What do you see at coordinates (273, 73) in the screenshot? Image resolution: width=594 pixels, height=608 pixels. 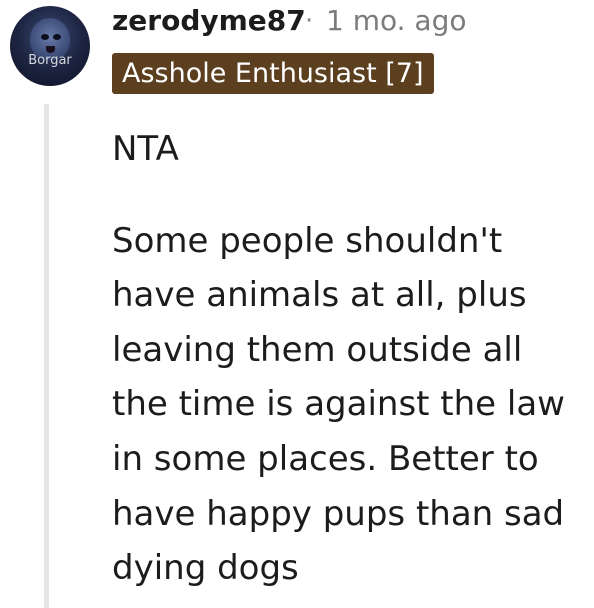 I see `user-flair: Asshole Enthusiast [7]` at bounding box center [273, 73].